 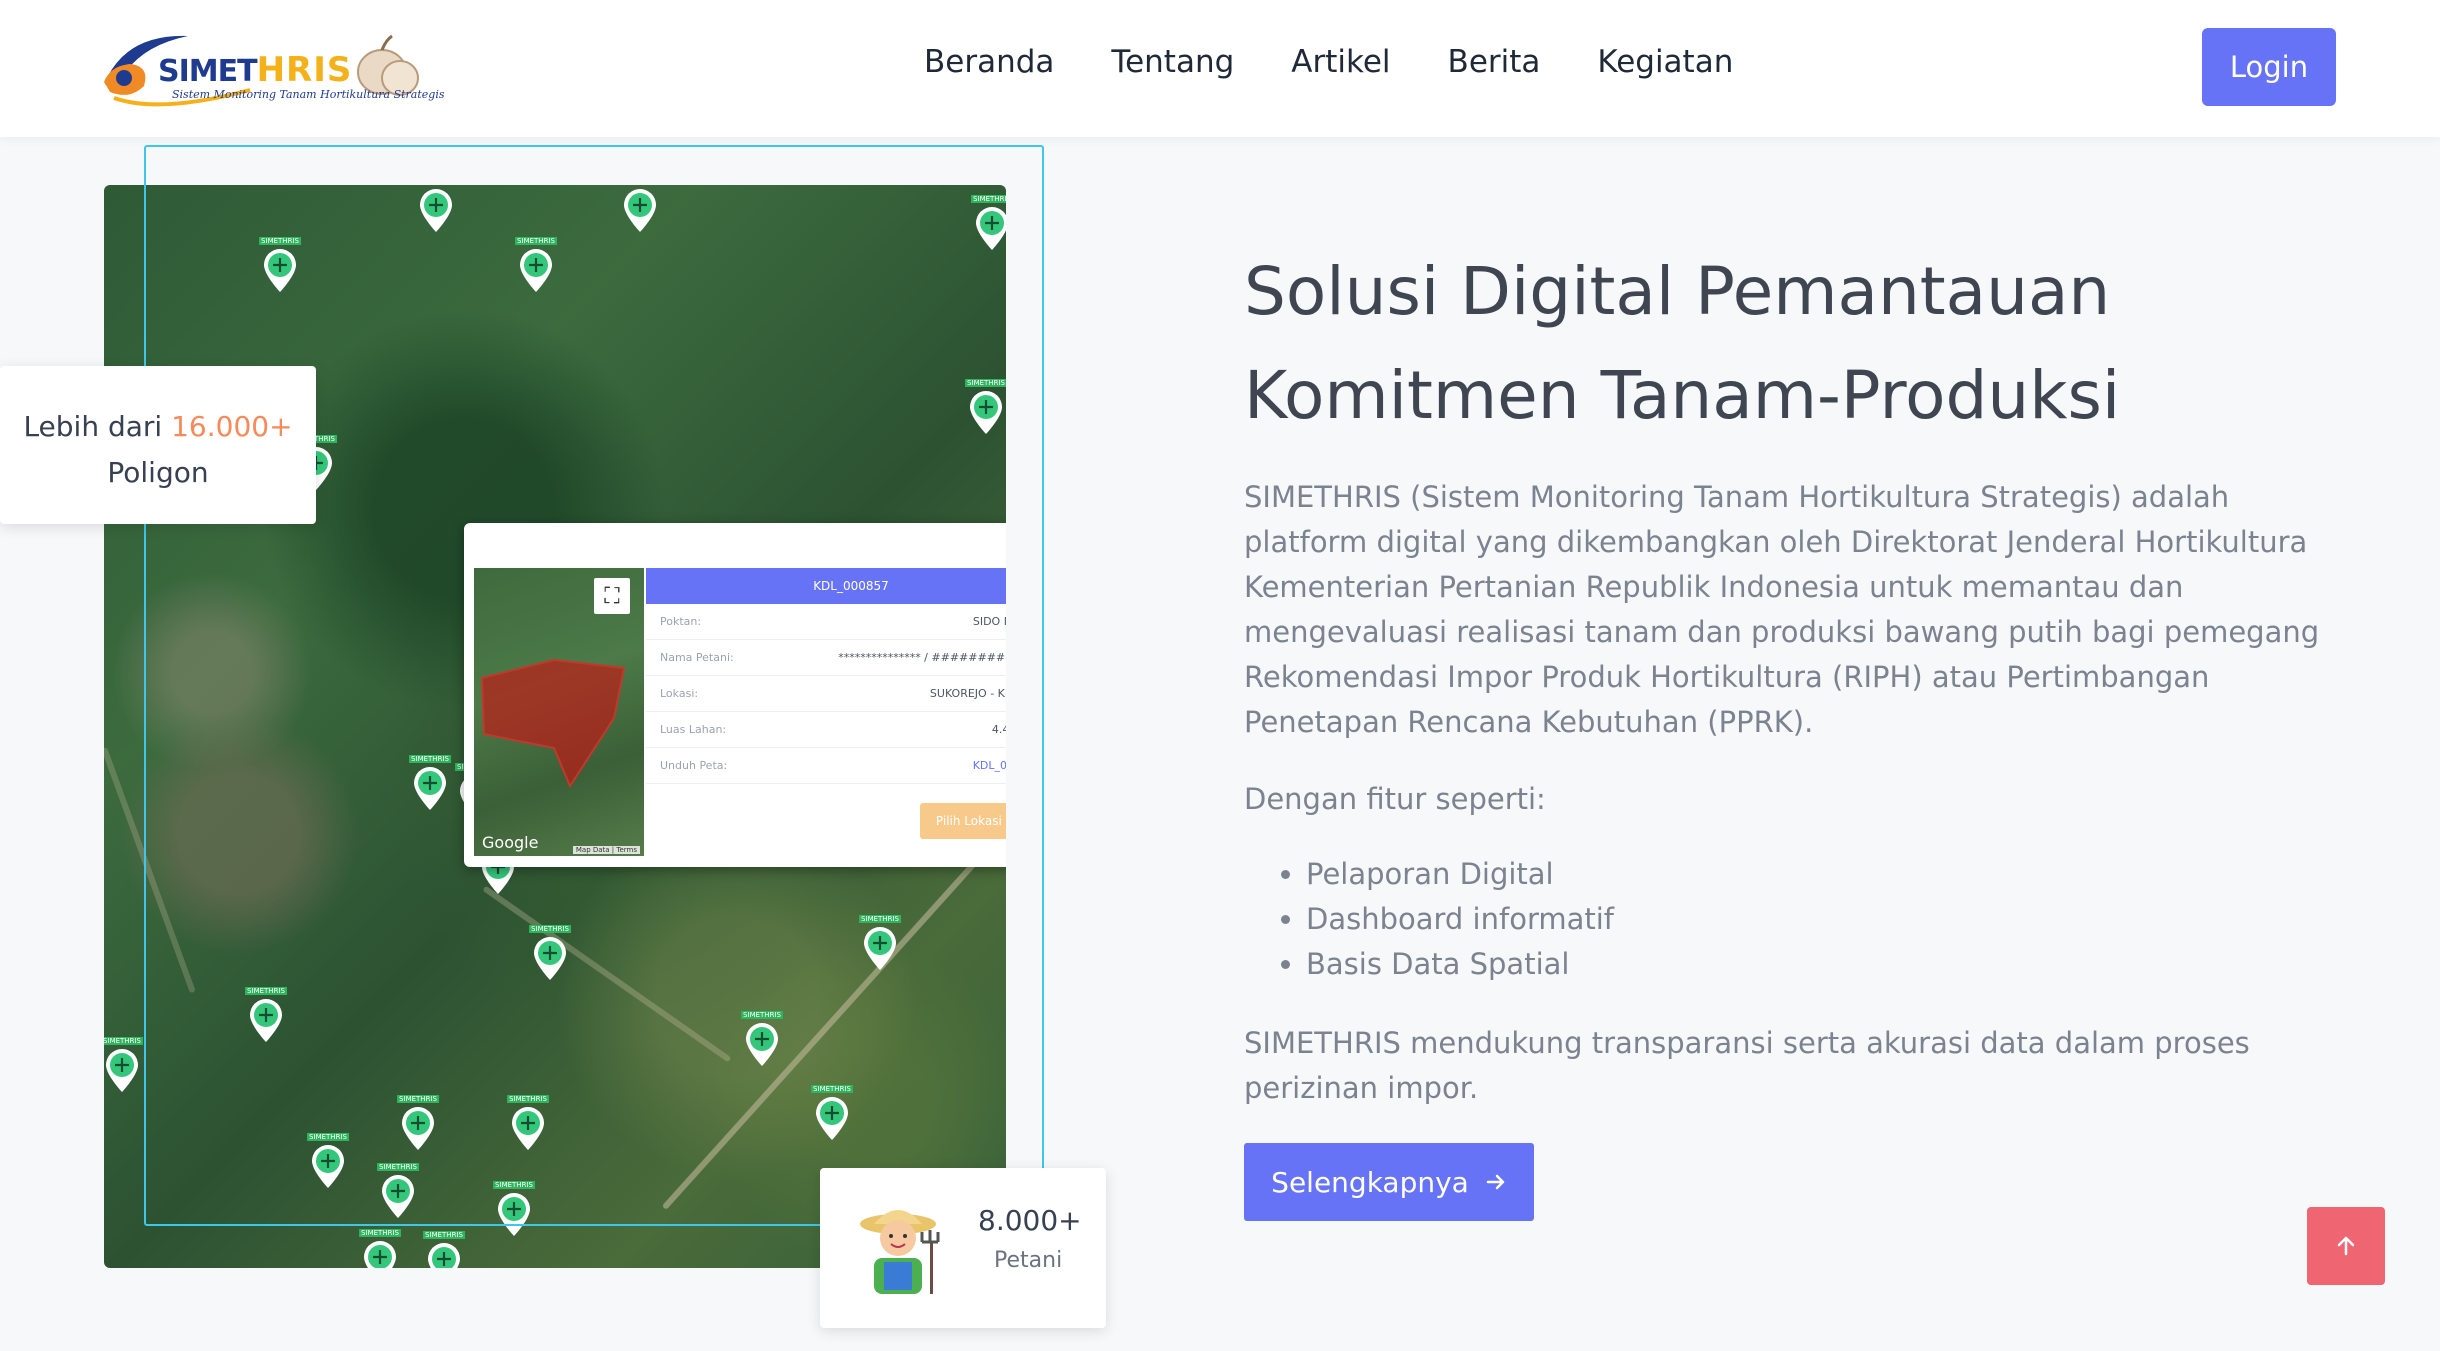 What do you see at coordinates (1460, 919) in the screenshot?
I see `feature-item: Dashboard informatif` at bounding box center [1460, 919].